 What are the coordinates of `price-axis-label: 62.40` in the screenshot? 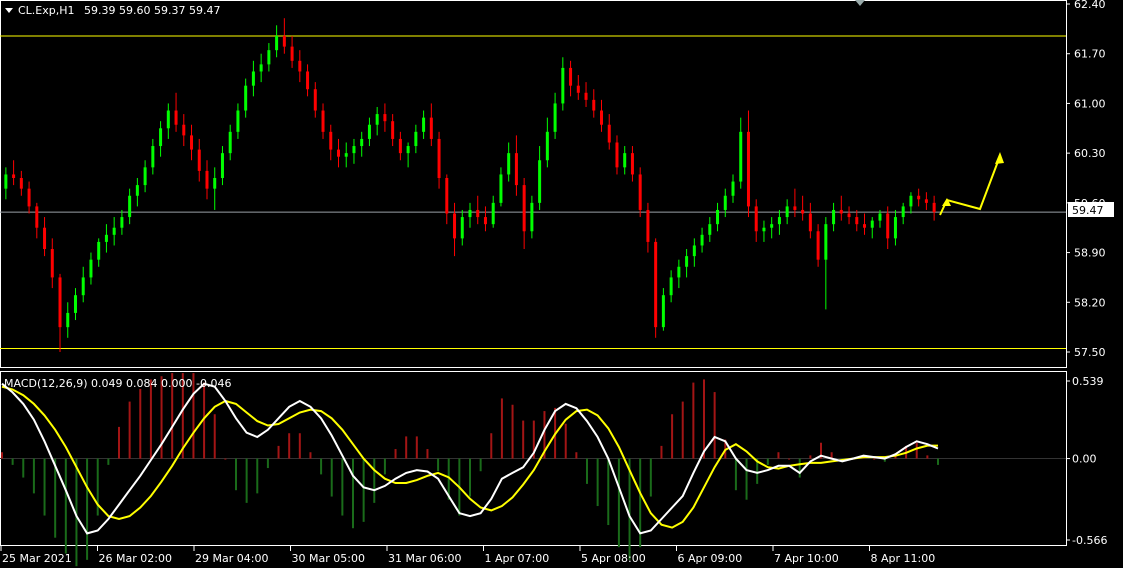 It's located at (1090, 5).